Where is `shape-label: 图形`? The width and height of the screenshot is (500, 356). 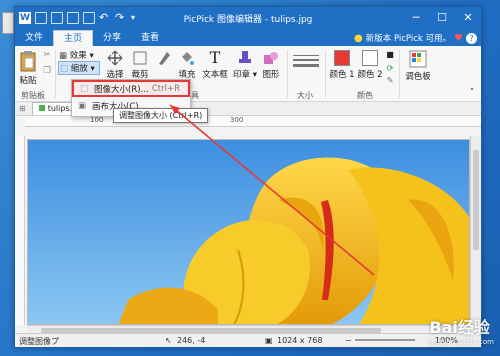
shape-label: 图形 is located at coordinates (271, 75).